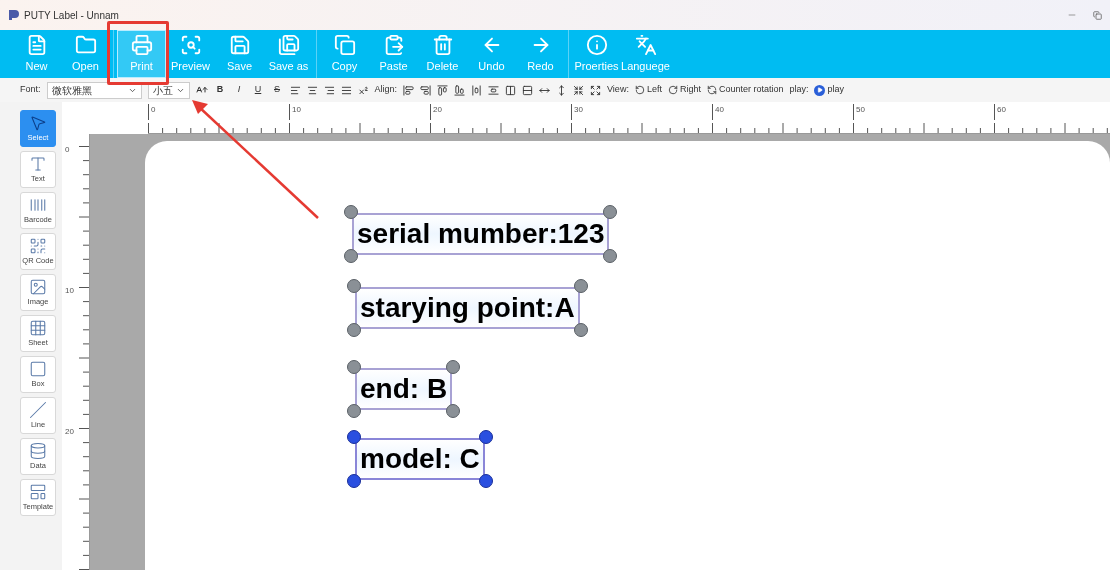  I want to click on ruler-number: 50, so click(859, 112).